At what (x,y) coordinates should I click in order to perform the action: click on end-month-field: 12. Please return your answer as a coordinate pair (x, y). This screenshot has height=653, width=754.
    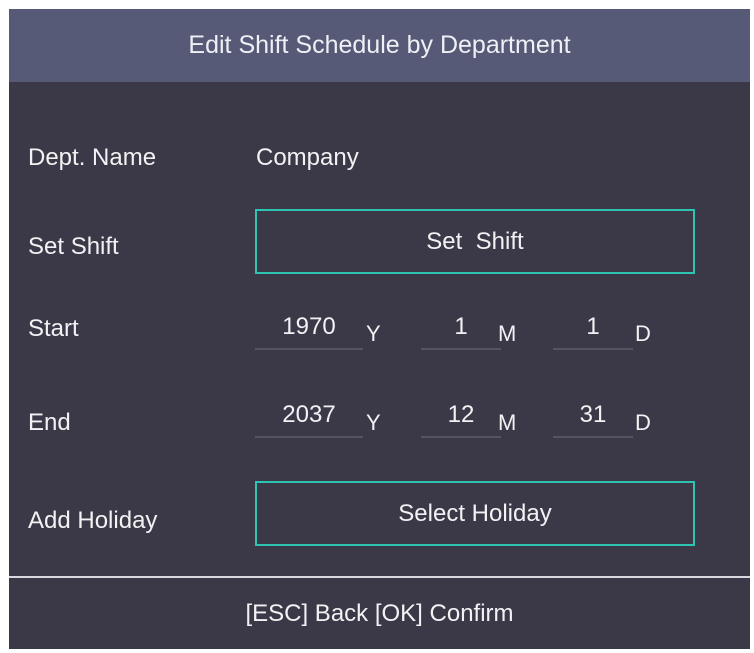
    Looking at the image, I should click on (461, 416).